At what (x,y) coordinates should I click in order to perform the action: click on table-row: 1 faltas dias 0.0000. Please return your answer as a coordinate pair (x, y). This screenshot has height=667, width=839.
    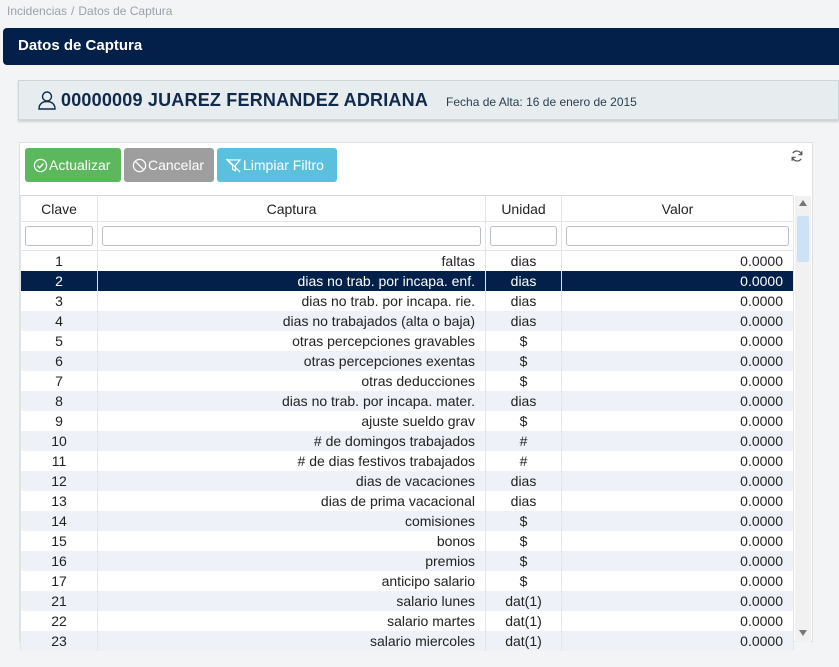
    Looking at the image, I should click on (407, 260).